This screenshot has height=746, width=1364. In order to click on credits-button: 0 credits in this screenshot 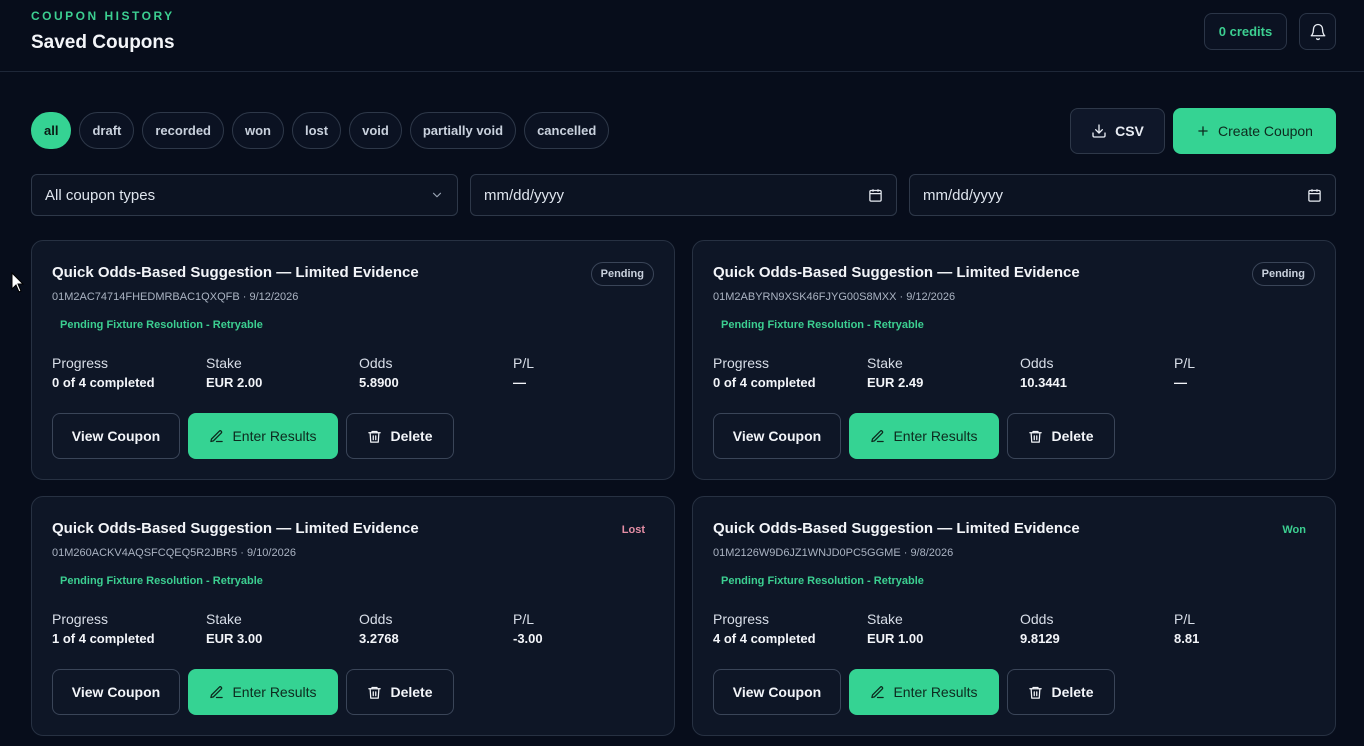, I will do `click(1245, 31)`.